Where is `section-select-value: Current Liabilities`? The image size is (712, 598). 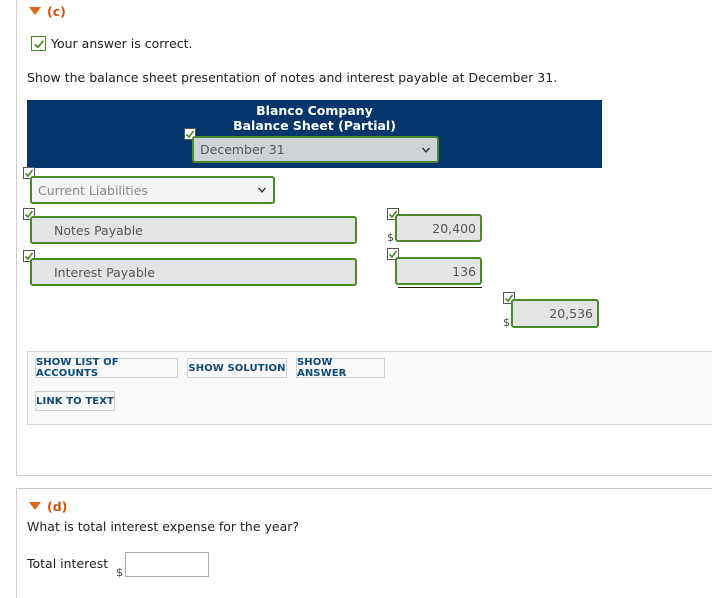
section-select-value: Current Liabilities is located at coordinates (93, 190).